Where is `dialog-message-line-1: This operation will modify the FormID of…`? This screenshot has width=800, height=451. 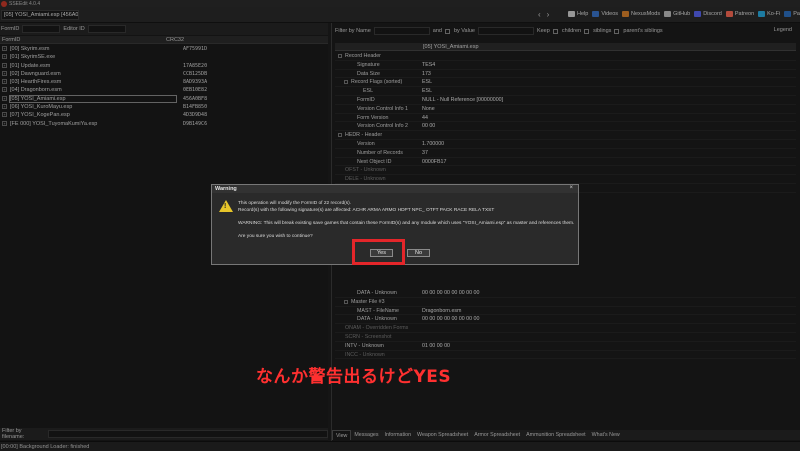
dialog-message-line-1: This operation will modify the FormID of… is located at coordinates (295, 203).